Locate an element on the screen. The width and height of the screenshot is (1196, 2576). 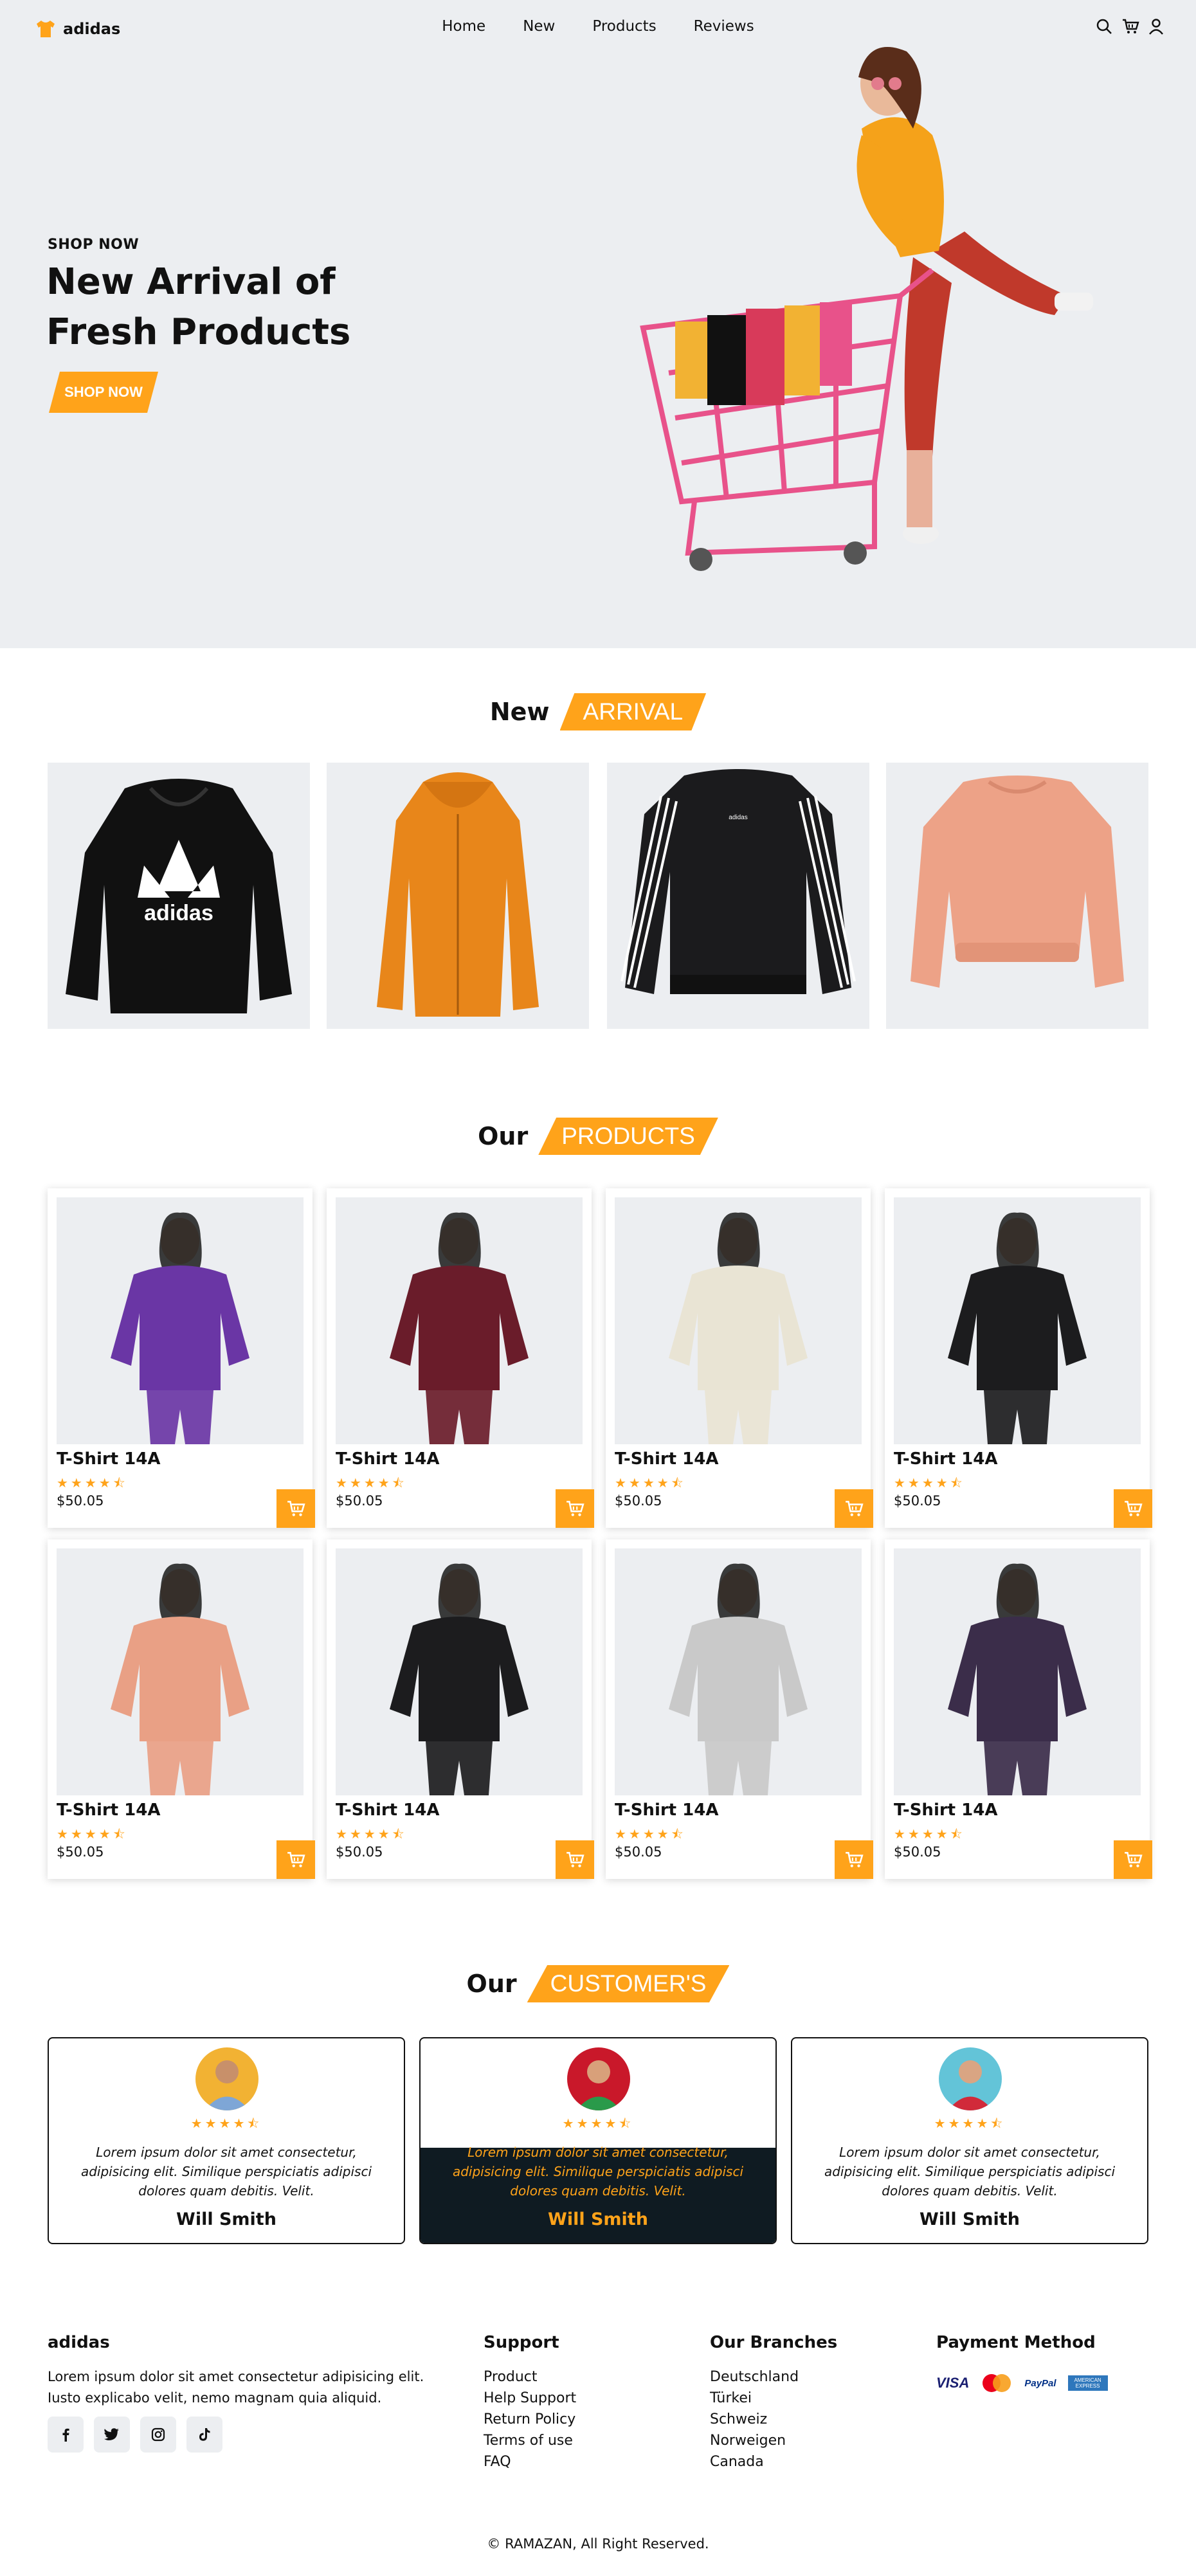
footer-link-help-support: Help Support is located at coordinates (530, 2398).